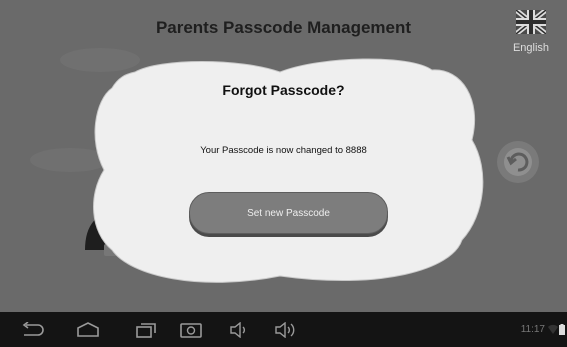  I want to click on dialog-title: Forgot Passcode?, so click(283, 90).